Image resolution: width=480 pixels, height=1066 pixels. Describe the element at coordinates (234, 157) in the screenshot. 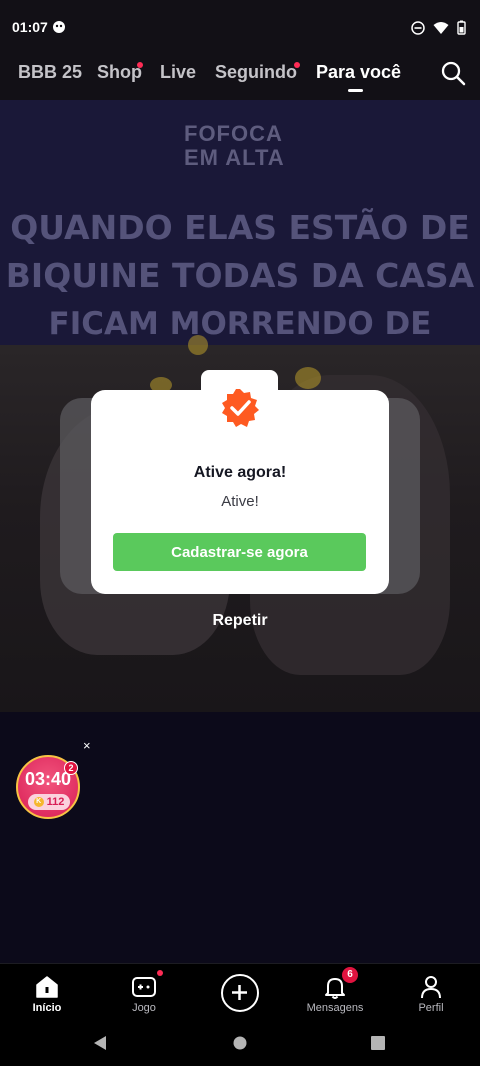

I see `logo-line: EM ALTA` at that location.